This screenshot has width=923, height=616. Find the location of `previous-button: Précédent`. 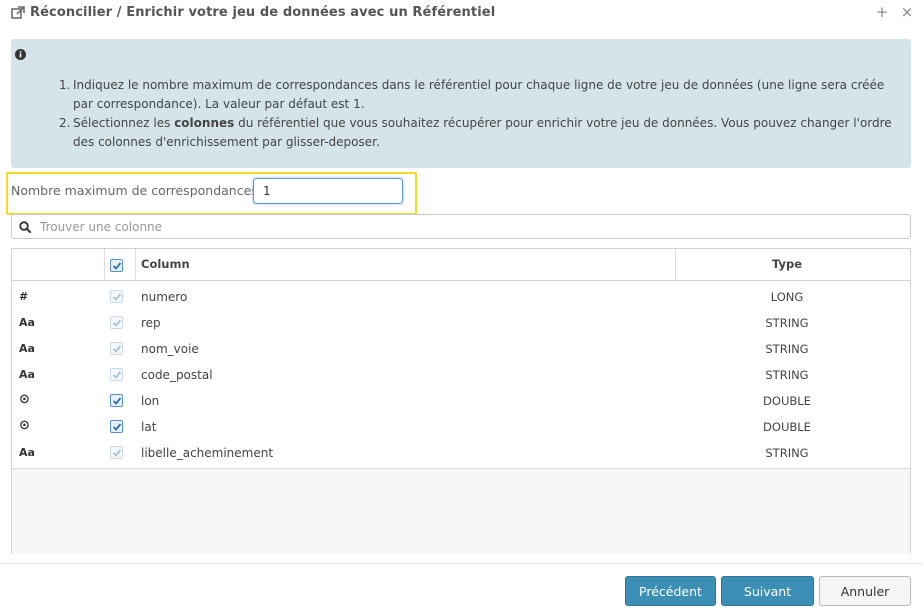

previous-button: Précédent is located at coordinates (670, 591).